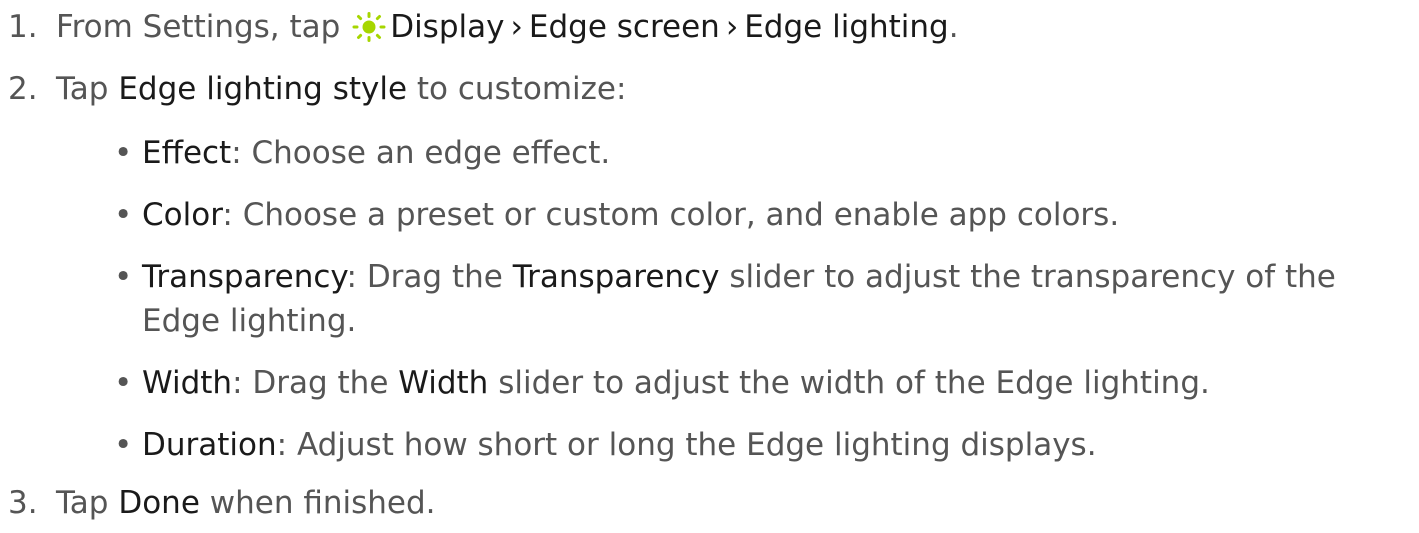 This screenshot has height=533, width=1419. I want to click on step-intro: From Settings, tap, so click(198, 27).